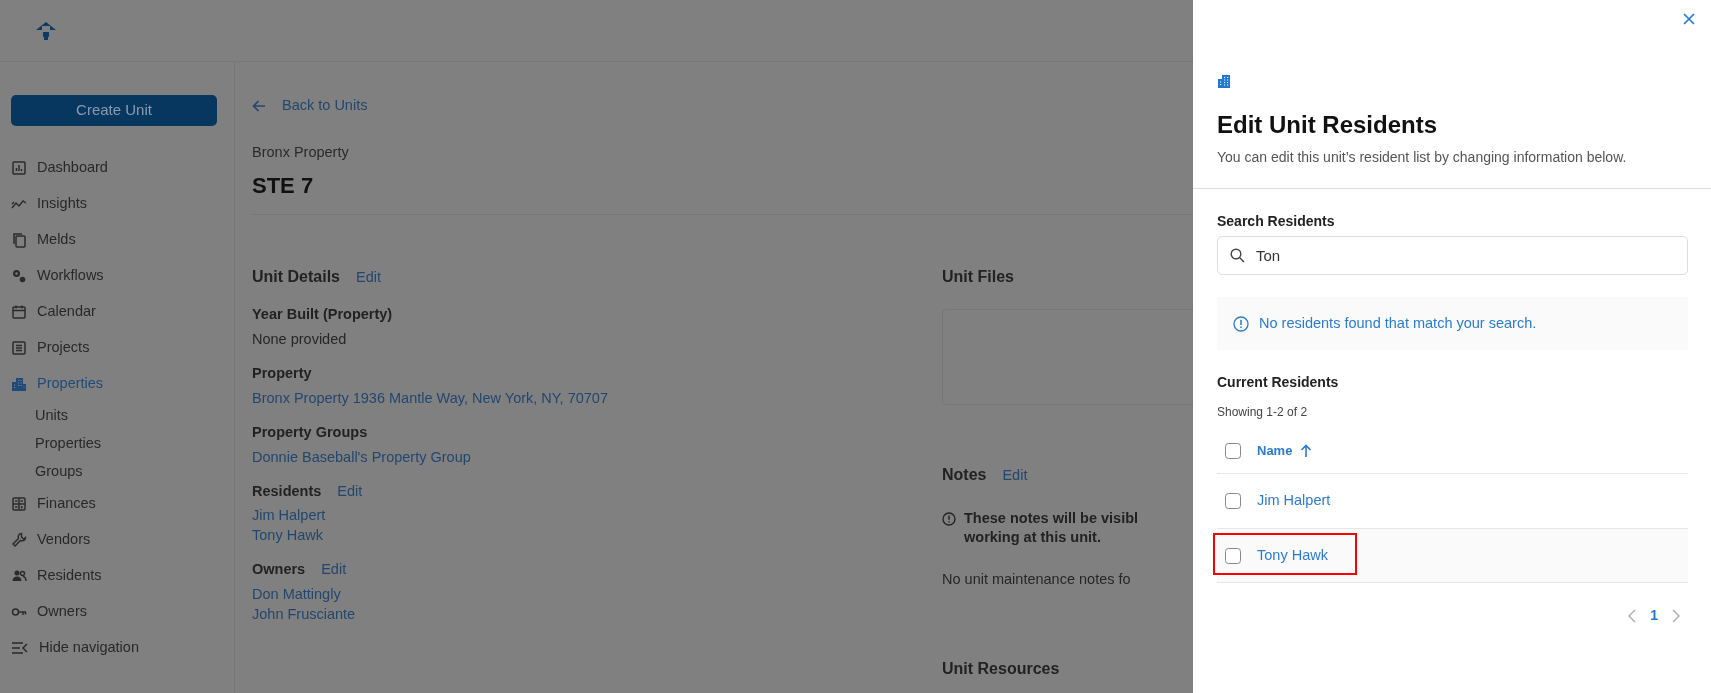  What do you see at coordinates (20, 648) in the screenshot?
I see `collapse-icon` at bounding box center [20, 648].